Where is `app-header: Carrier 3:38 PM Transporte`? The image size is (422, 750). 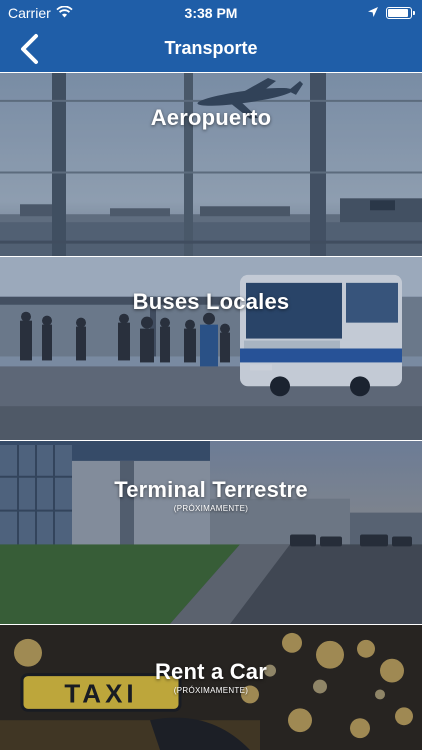 app-header: Carrier 3:38 PM Transporte is located at coordinates (211, 36).